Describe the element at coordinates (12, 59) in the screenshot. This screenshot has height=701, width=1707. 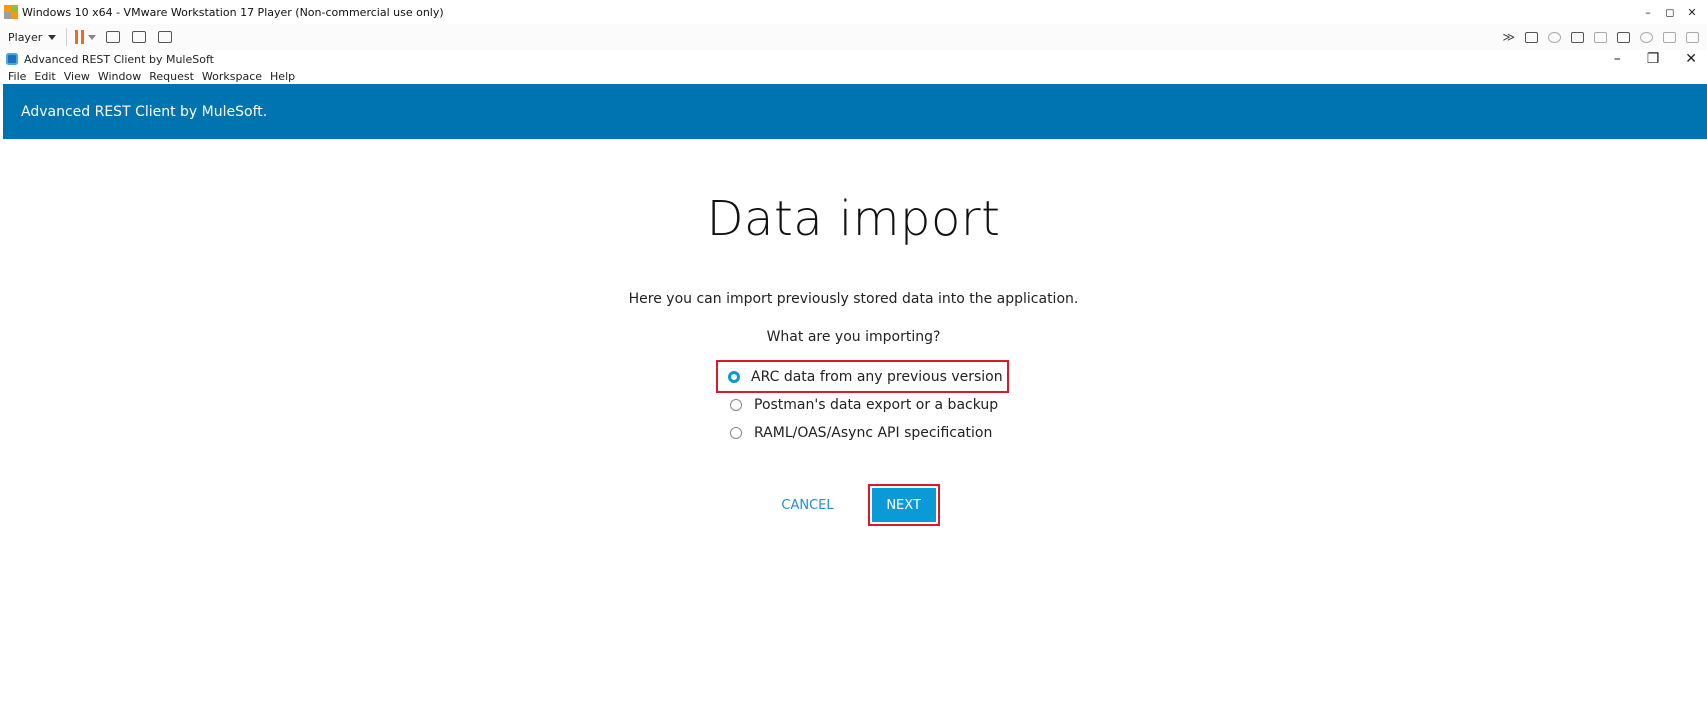
I see `arc-app-icon` at that location.